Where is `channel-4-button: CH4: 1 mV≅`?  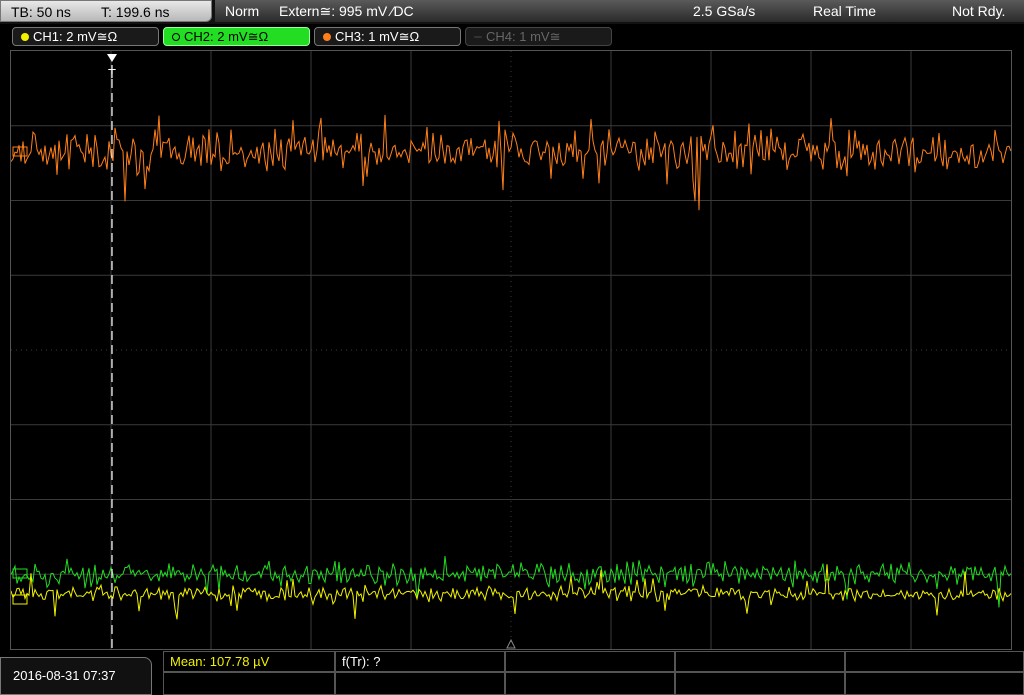 channel-4-button: CH4: 1 mV≅ is located at coordinates (538, 36).